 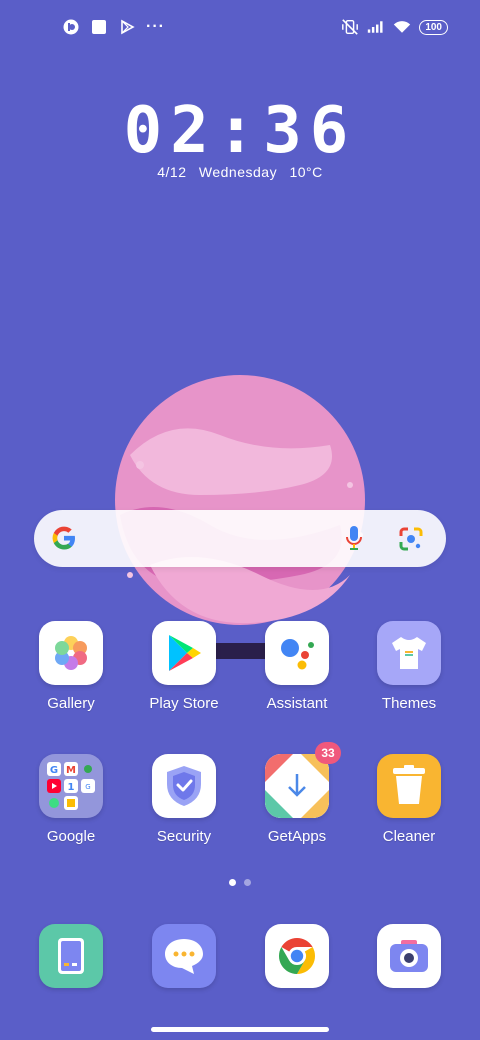 What do you see at coordinates (376, 27) in the screenshot?
I see `signal-icon` at bounding box center [376, 27].